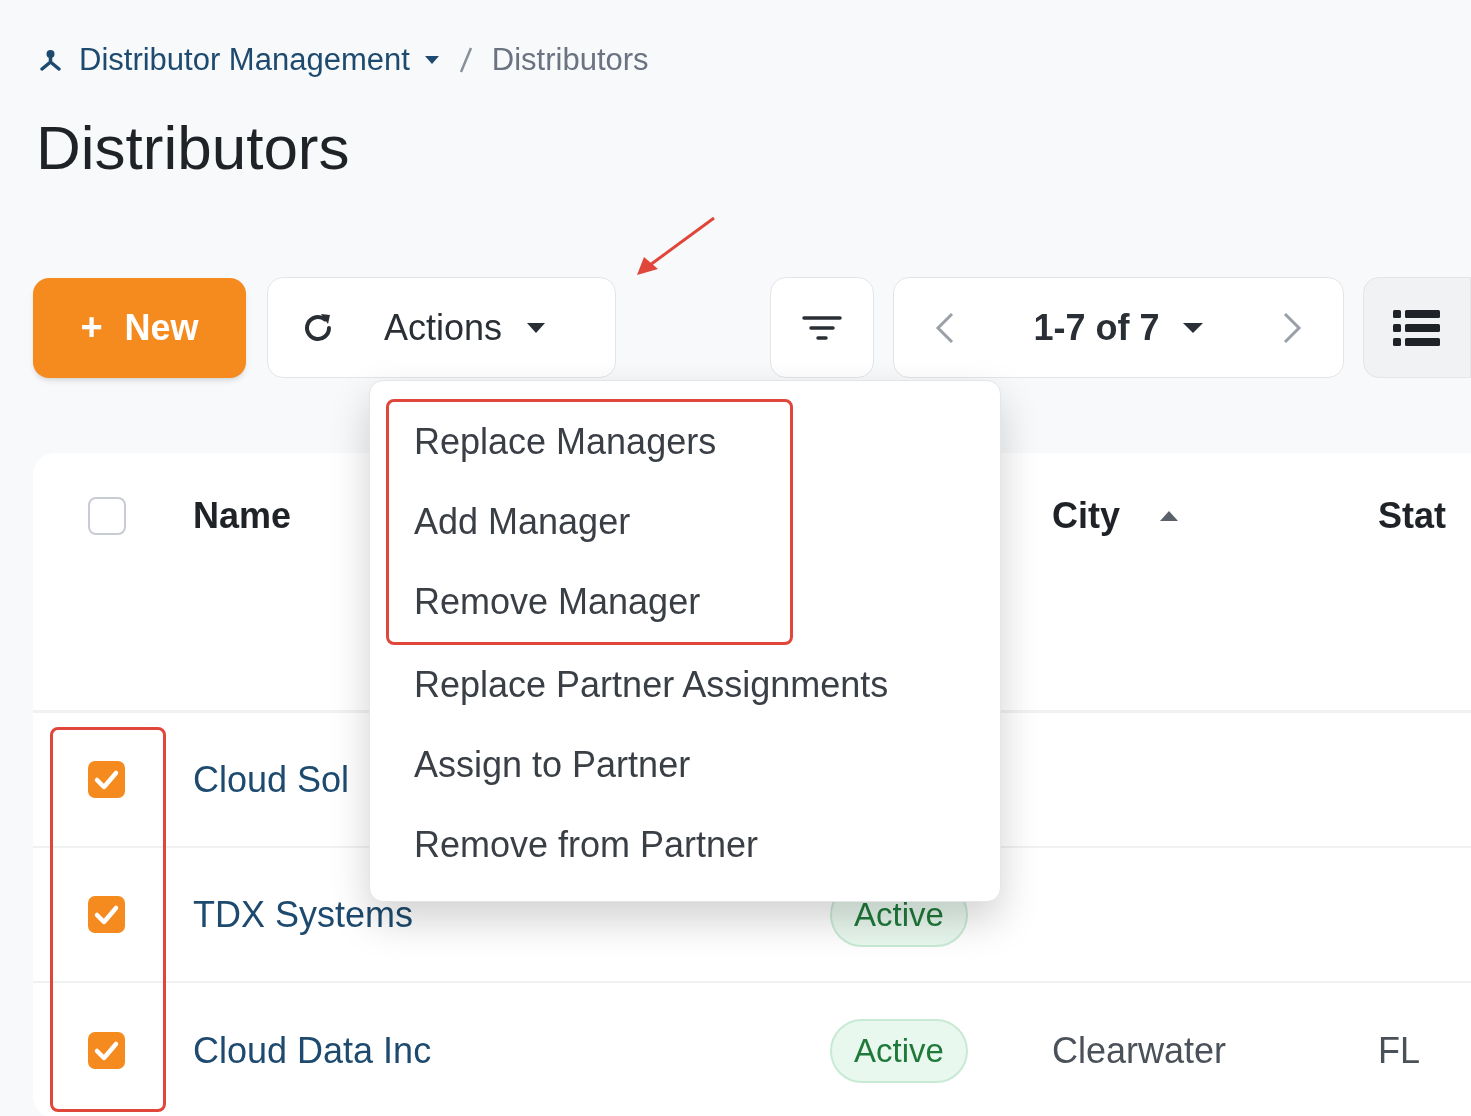 This screenshot has width=1471, height=1116. Describe the element at coordinates (685, 845) in the screenshot. I see `menu-item: Remove from Partner` at that location.